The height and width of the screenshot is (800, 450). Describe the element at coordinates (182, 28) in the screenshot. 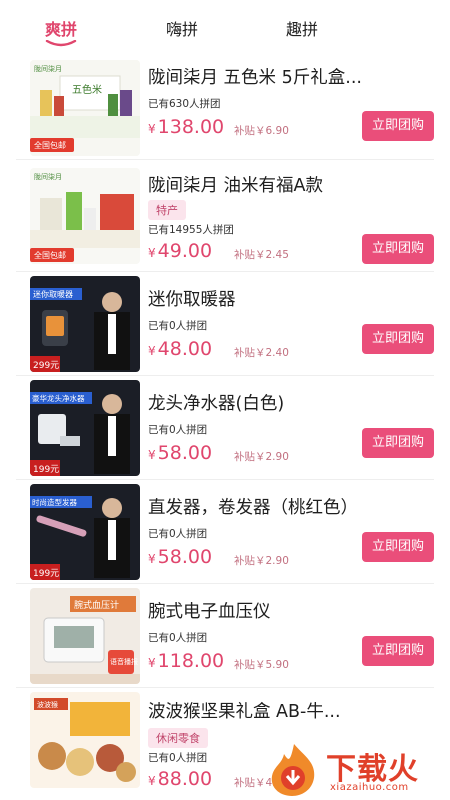

I see `tab-haipin: 嗨拼` at that location.